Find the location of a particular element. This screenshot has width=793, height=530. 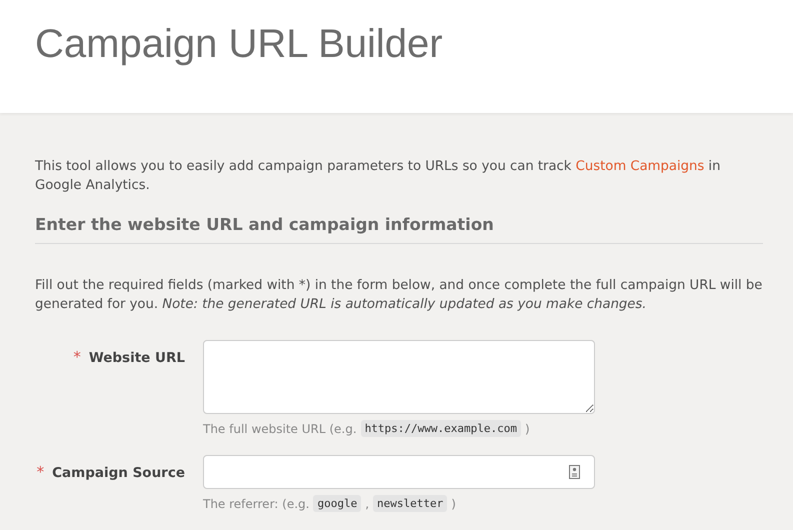

code-example: google is located at coordinates (337, 503).